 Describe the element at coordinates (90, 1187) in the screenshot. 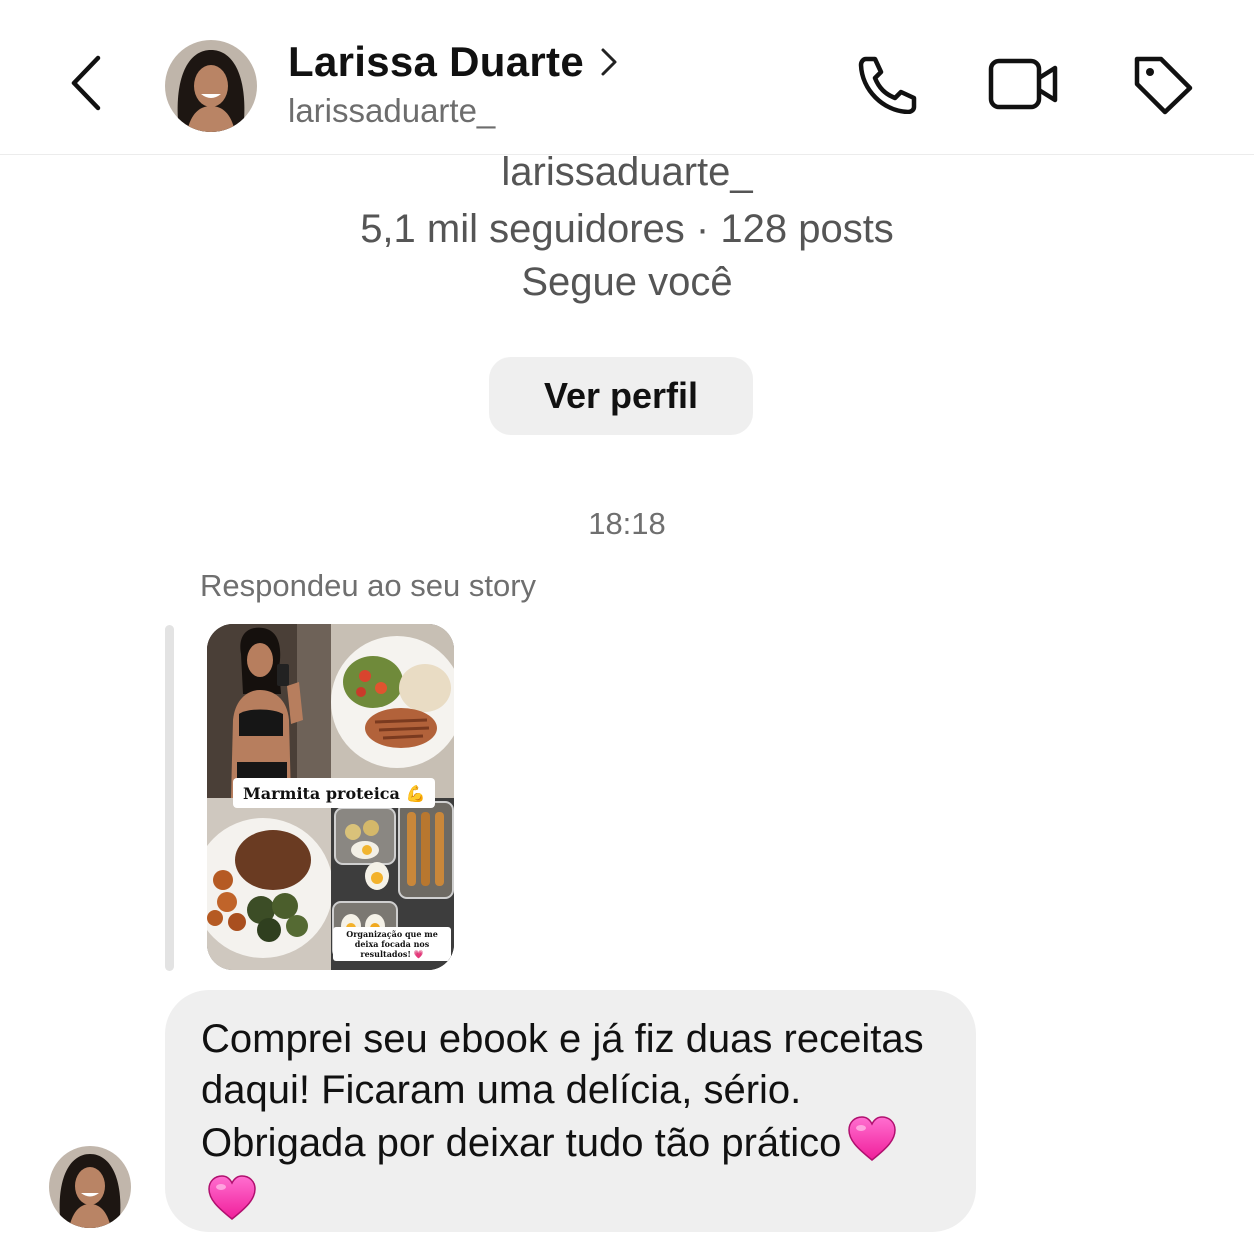

I see `message-sender-avatar` at that location.